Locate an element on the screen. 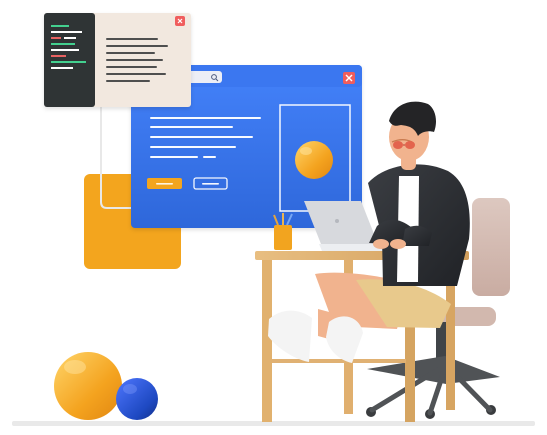 The height and width of the screenshot is (435, 547). blue-ball-icon is located at coordinates (137, 399).